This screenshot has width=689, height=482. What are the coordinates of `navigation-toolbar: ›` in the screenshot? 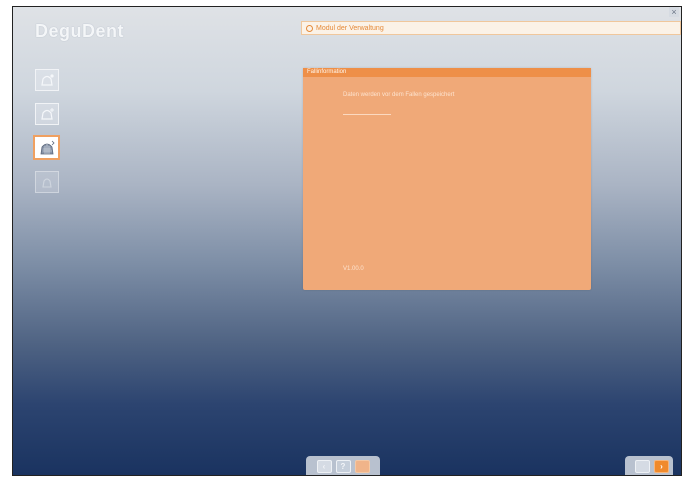 It's located at (649, 465).